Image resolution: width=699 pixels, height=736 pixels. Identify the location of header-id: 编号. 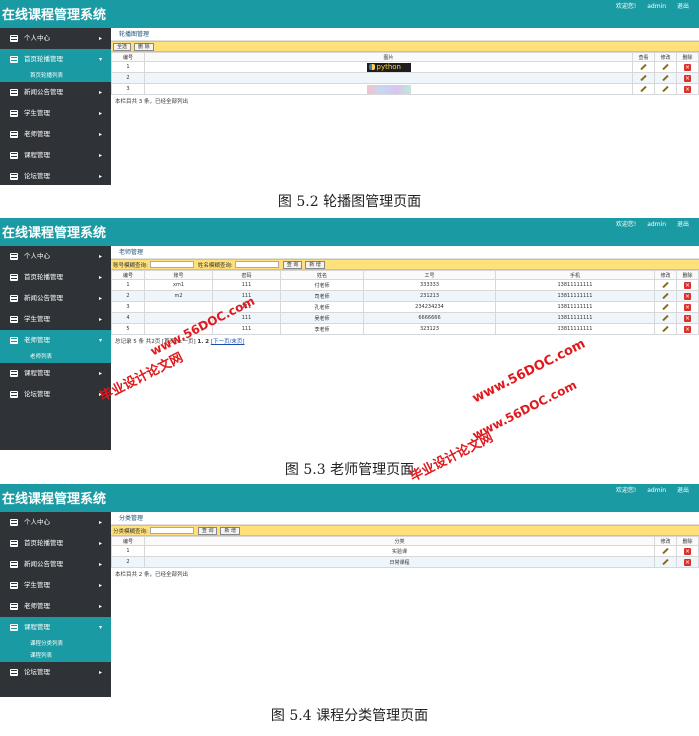
(128, 275).